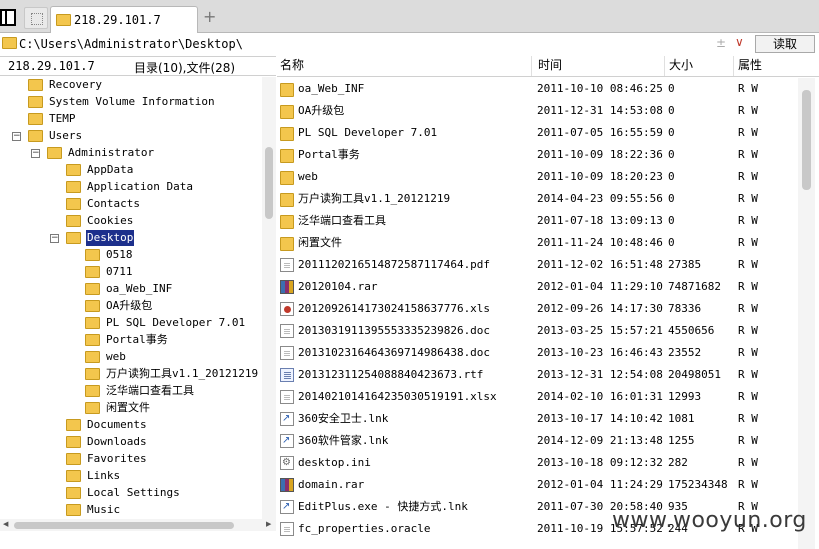 The width and height of the screenshot is (819, 549). I want to click on column-name: 名称, so click(404, 66).